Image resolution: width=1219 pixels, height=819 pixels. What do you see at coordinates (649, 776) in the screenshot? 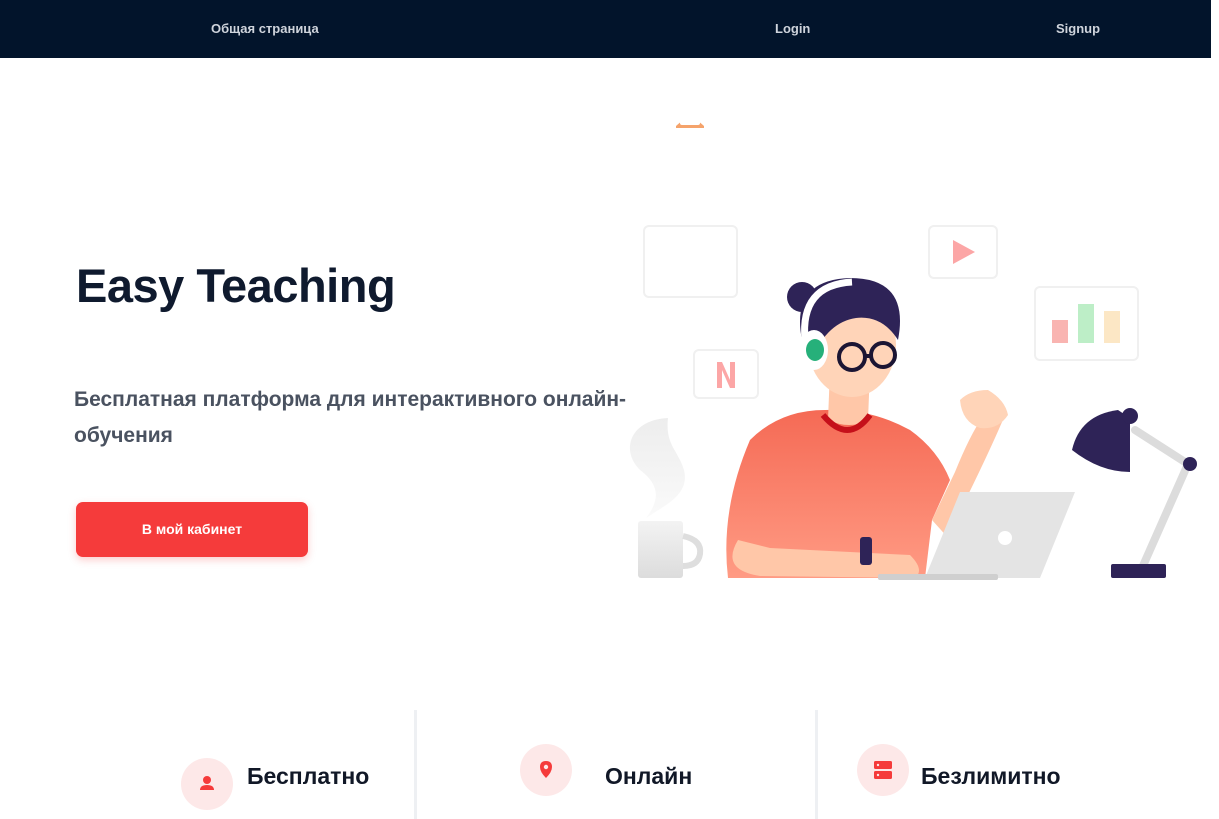
I see `feature-label-online: Онлайн` at bounding box center [649, 776].